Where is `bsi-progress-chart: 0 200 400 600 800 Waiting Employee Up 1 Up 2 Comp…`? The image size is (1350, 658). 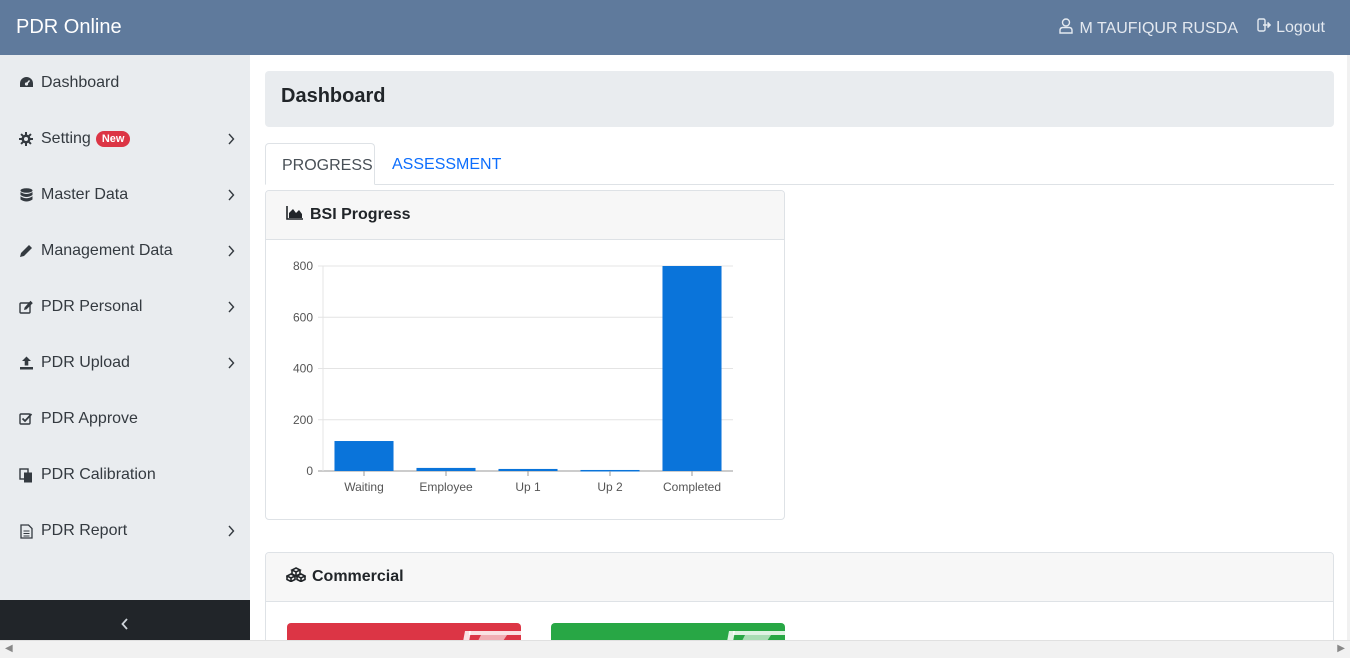 bsi-progress-chart: 0 200 400 600 800 Waiting Employee Up 1 Up 2 Comp… is located at coordinates (513, 376).